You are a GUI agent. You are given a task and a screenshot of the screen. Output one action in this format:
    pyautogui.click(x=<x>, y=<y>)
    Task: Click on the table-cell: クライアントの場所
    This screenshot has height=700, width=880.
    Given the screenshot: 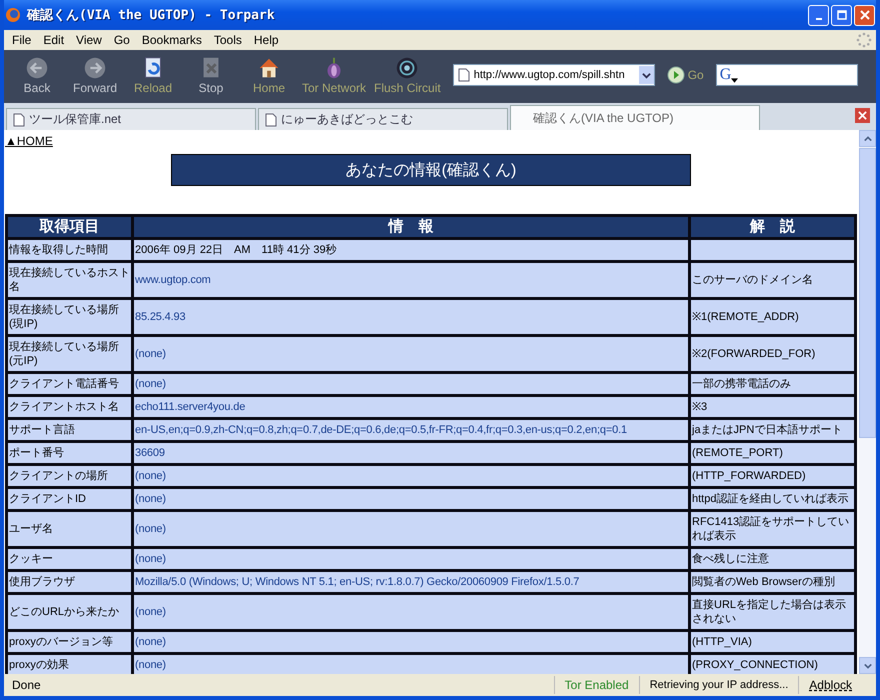 What is the action you would take?
    pyautogui.click(x=69, y=476)
    